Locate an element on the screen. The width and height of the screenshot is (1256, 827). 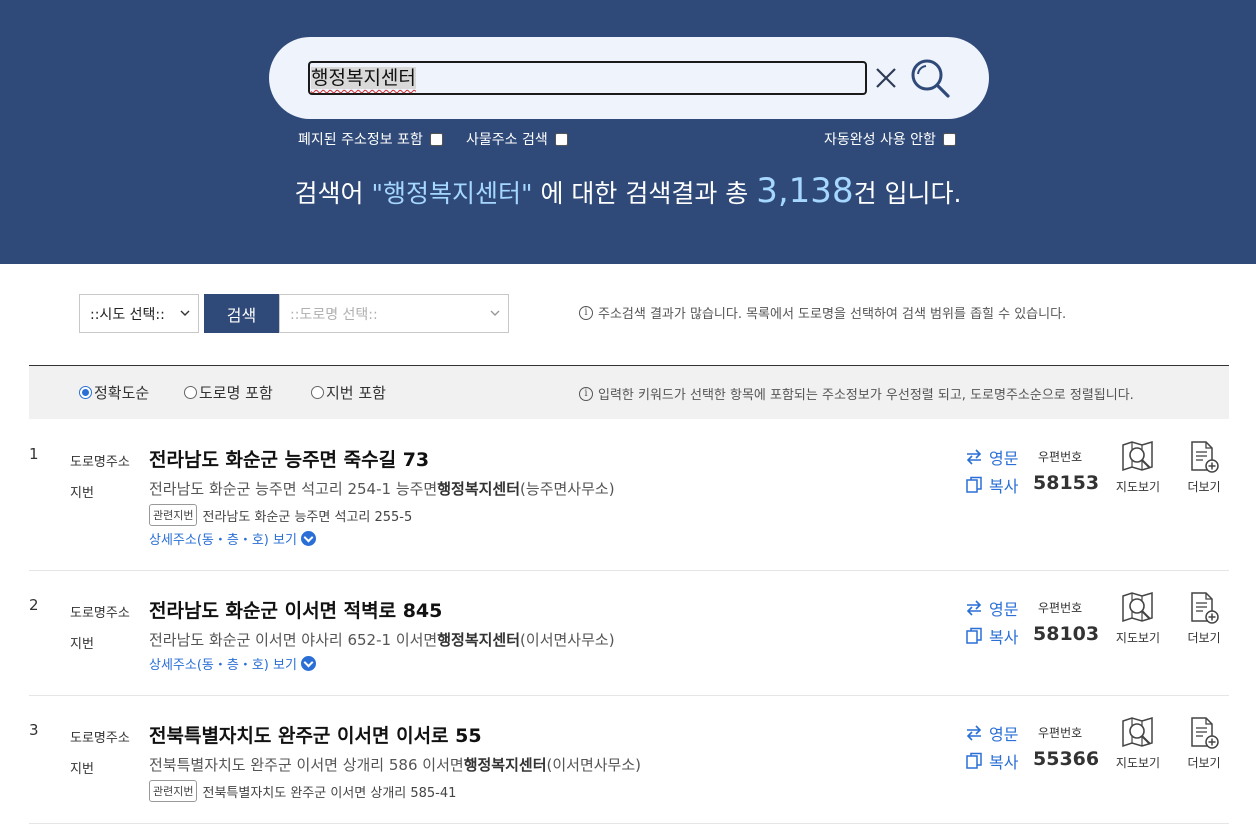
sort-label: 도로명 포함 is located at coordinates (236, 393).